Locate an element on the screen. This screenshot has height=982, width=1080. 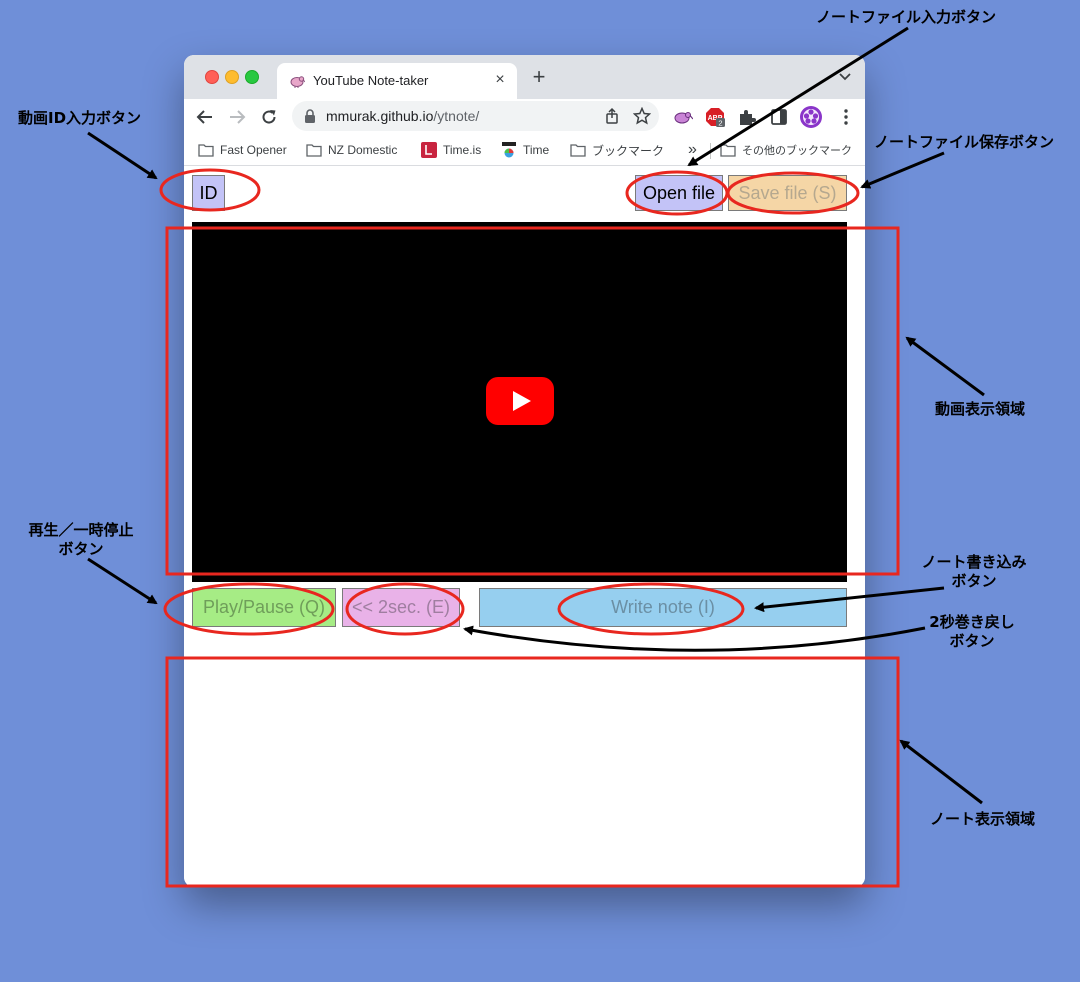
browser-tab: YouTube Note-taker × is located at coordinates (397, 81).